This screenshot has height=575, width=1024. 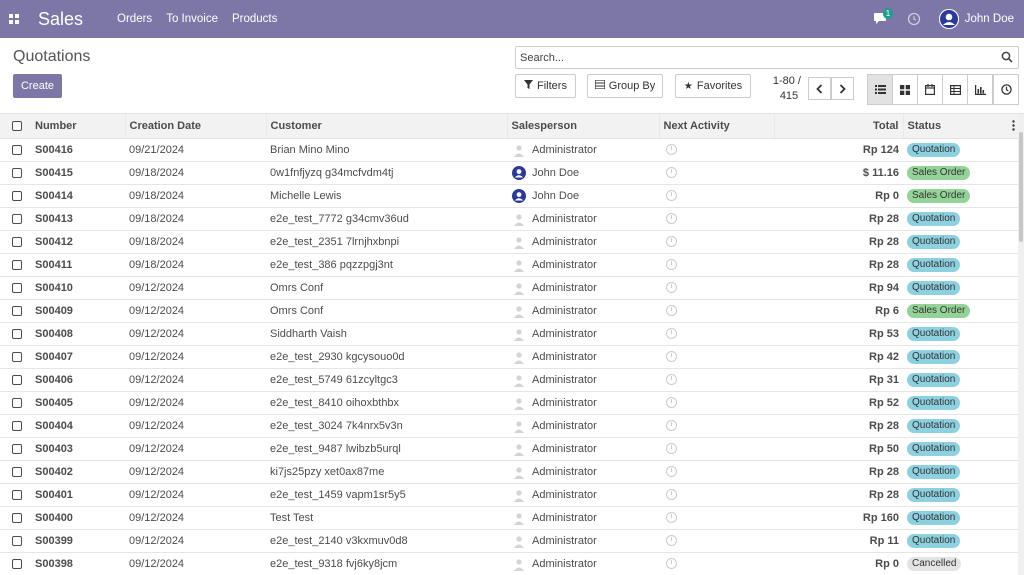 What do you see at coordinates (78, 449) in the screenshot?
I see `cell-number: S00403` at bounding box center [78, 449].